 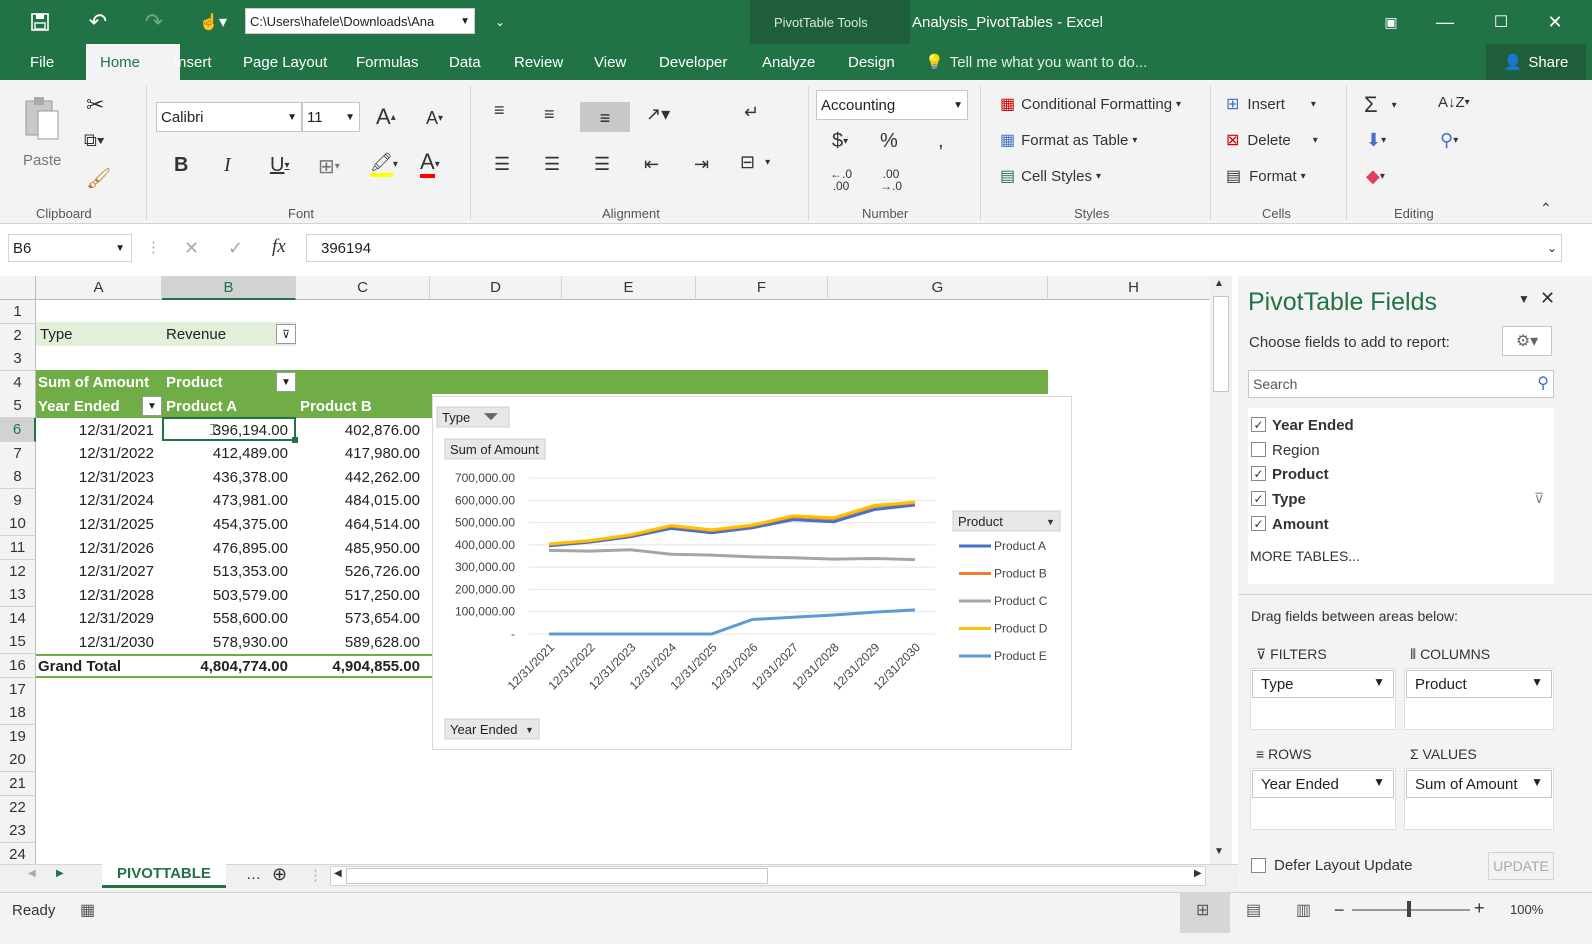 I want to click on row-header: 16, so click(x=18, y=666).